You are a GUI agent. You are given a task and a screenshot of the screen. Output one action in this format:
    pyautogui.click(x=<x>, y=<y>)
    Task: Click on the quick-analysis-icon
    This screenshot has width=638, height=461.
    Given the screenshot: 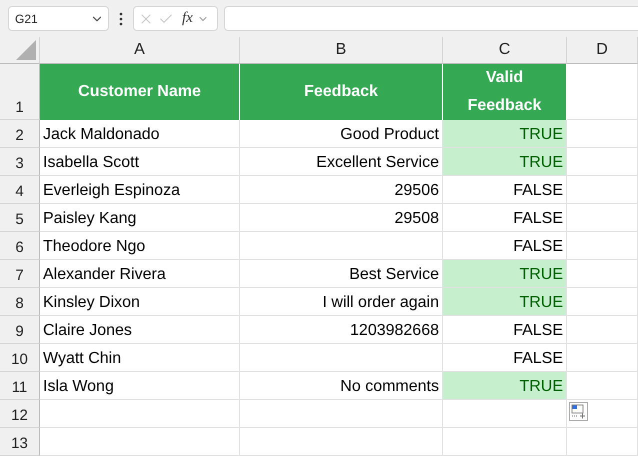 What is the action you would take?
    pyautogui.click(x=578, y=411)
    